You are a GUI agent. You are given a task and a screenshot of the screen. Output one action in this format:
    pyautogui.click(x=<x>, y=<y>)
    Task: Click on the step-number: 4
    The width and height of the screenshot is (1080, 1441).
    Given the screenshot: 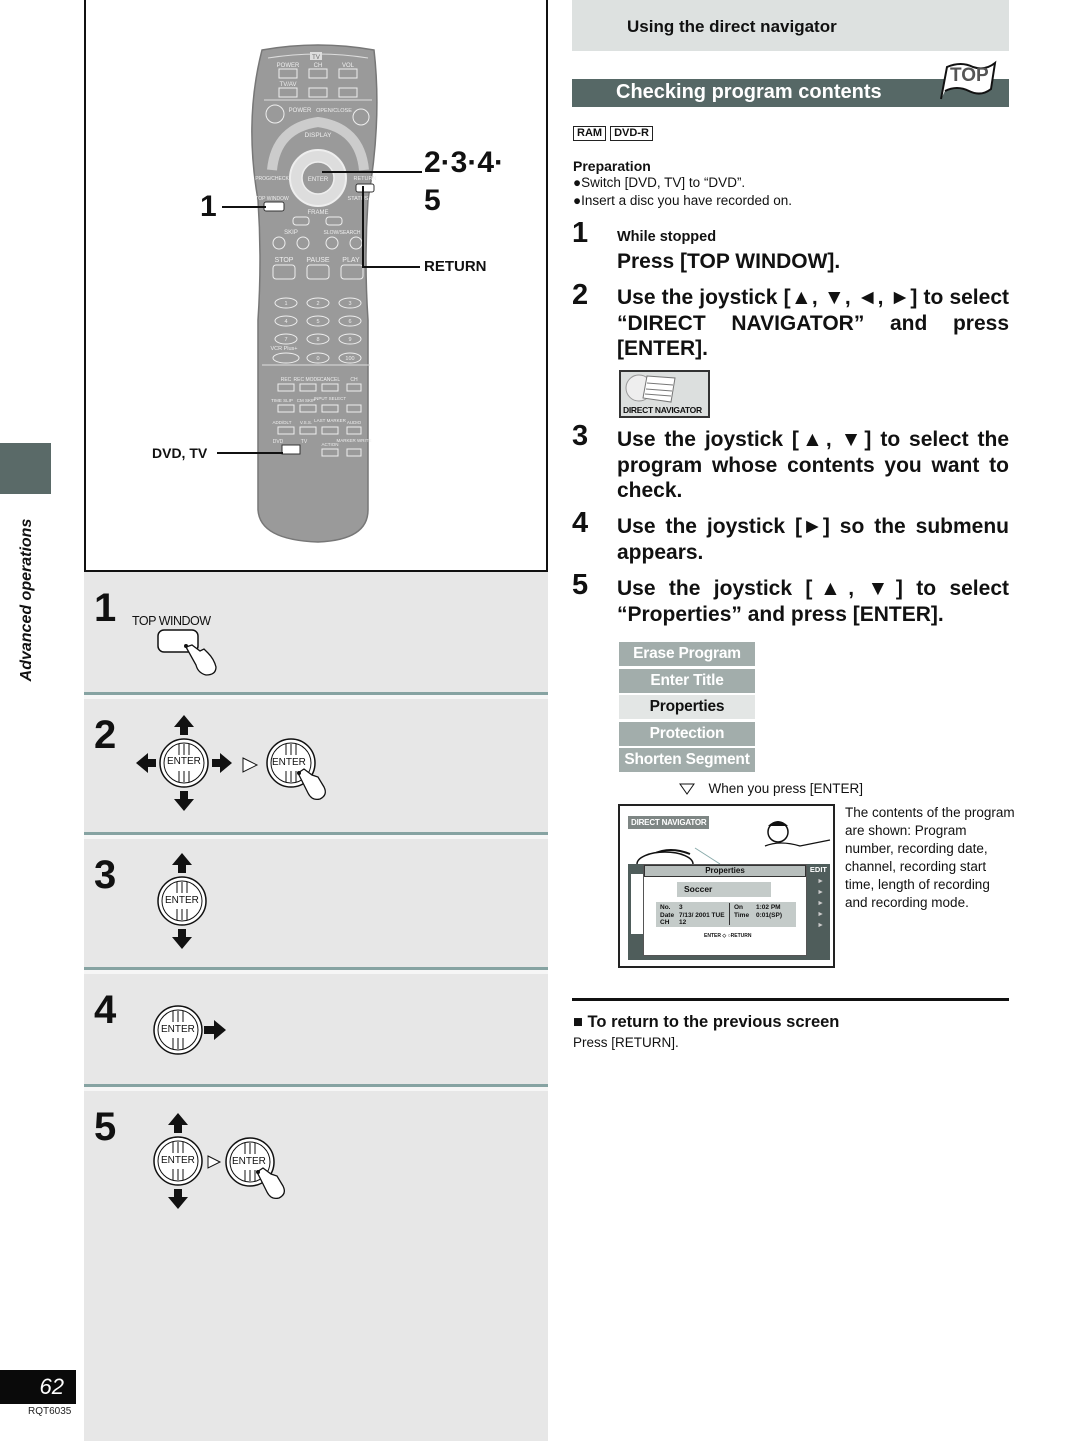 What is the action you would take?
    pyautogui.click(x=580, y=523)
    